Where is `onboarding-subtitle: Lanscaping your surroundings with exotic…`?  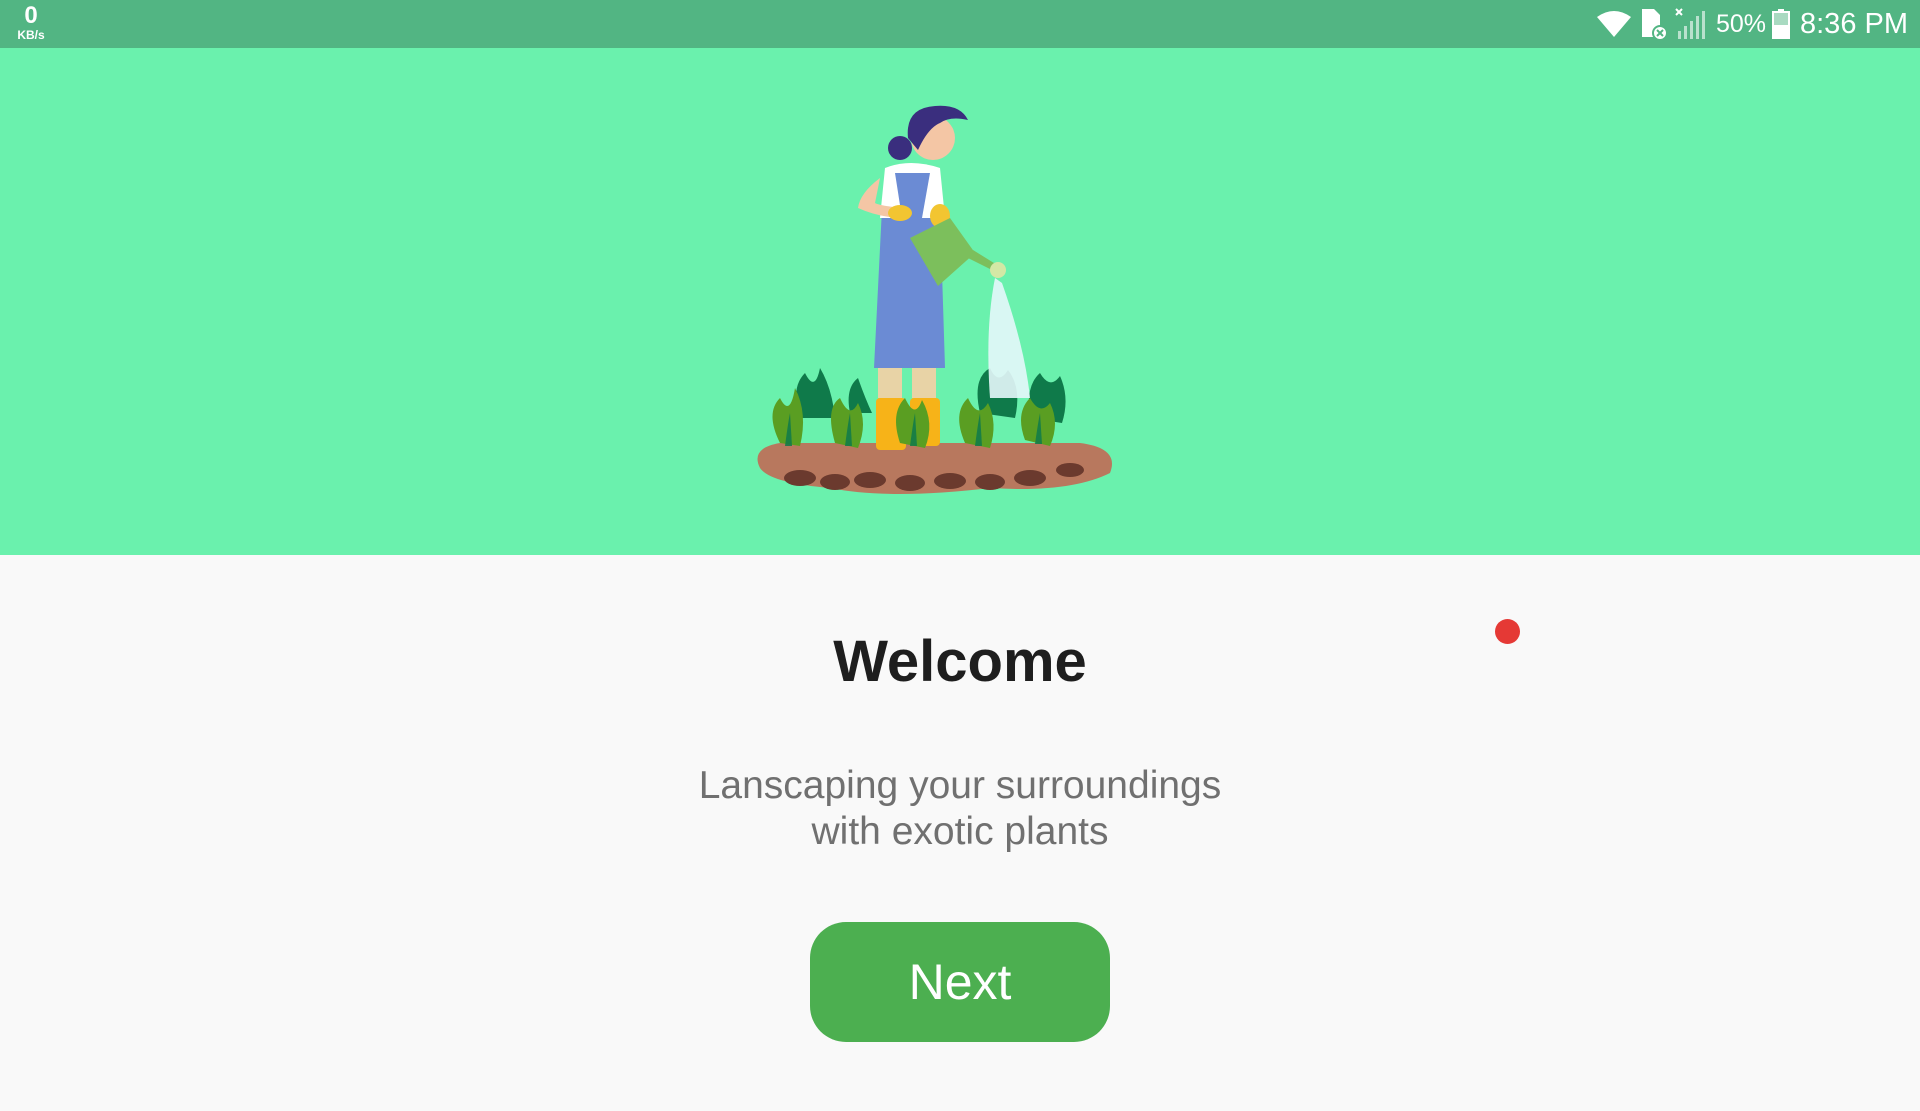 onboarding-subtitle: Lanscaping your surroundings with exotic… is located at coordinates (960, 809).